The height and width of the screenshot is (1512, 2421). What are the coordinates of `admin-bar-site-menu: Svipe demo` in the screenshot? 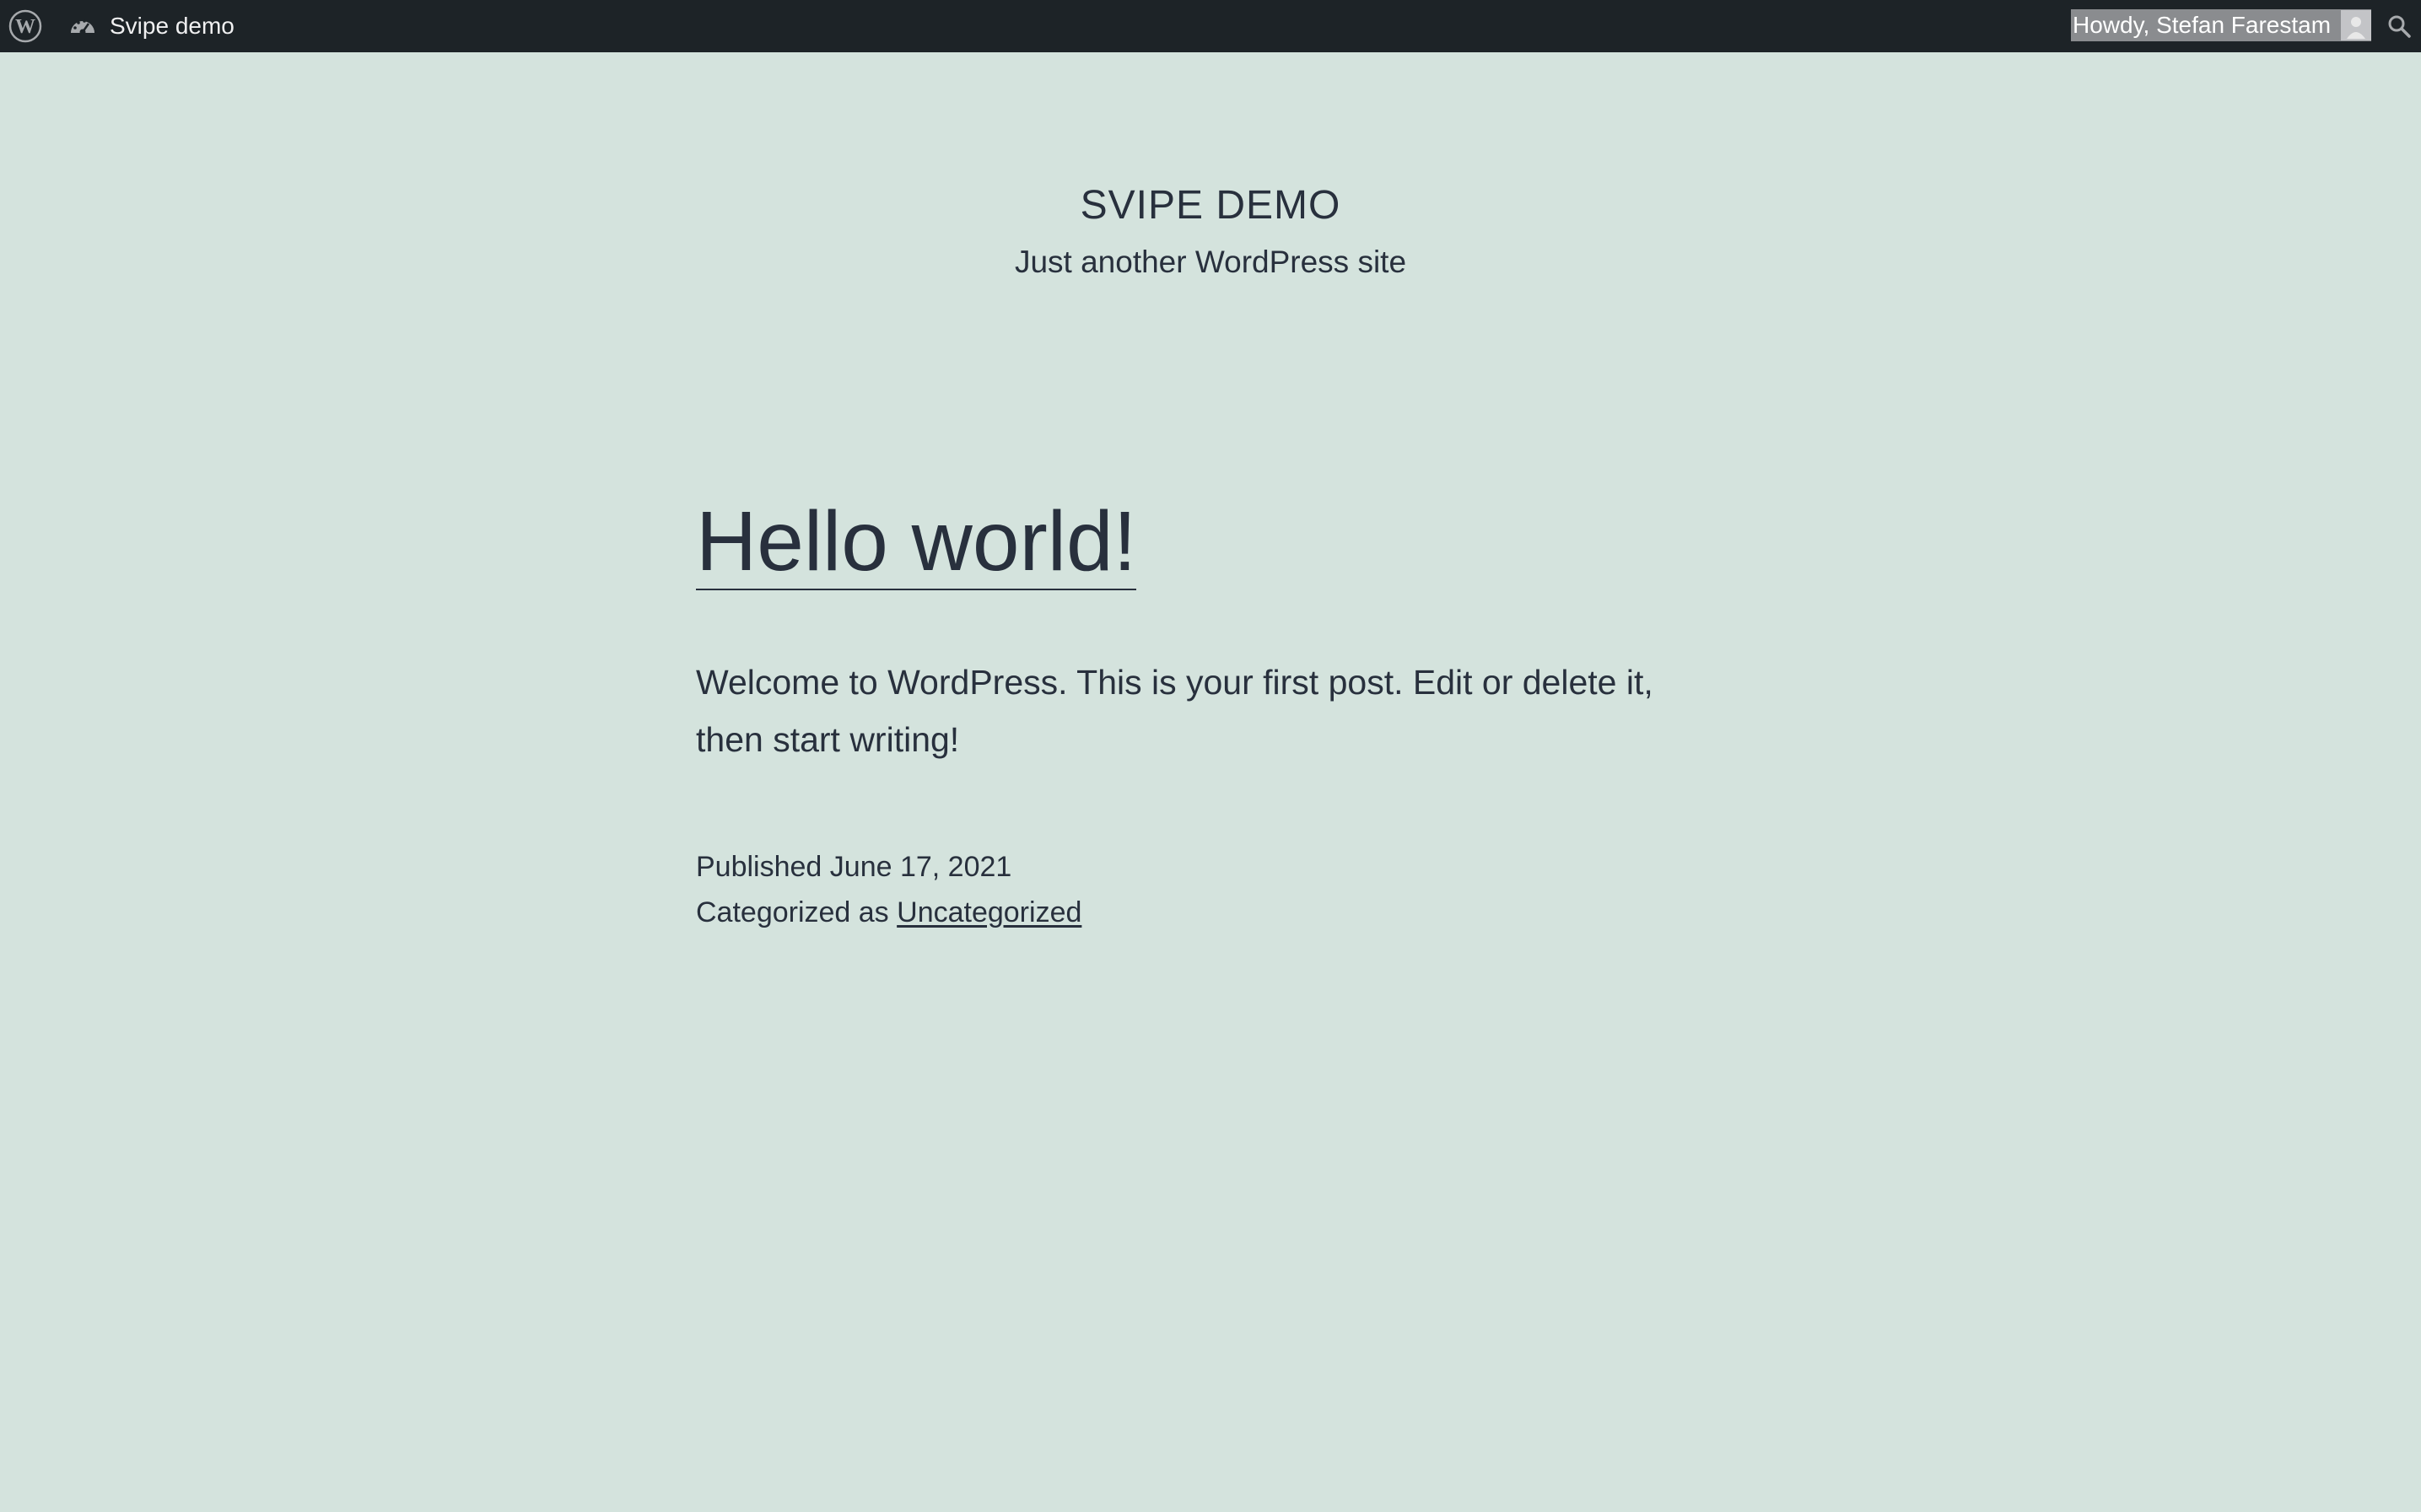 It's located at (151, 26).